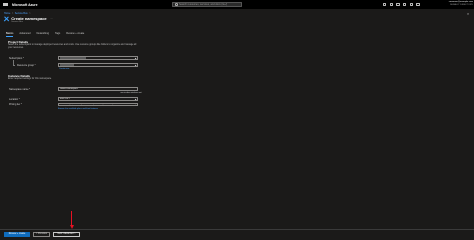 The image size is (474, 240). I want to click on namespace-domain-suffix: .servicebus.windows.net, so click(131, 92).